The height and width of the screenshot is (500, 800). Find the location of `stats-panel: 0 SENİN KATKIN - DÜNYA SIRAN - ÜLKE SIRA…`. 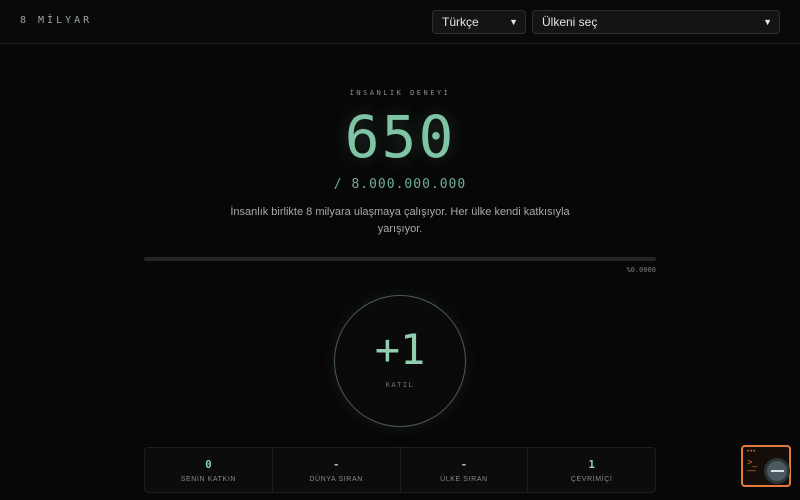

stats-panel: 0 SENİN KATKIN - DÜNYA SIRAN - ÜLKE SIRA… is located at coordinates (400, 470).